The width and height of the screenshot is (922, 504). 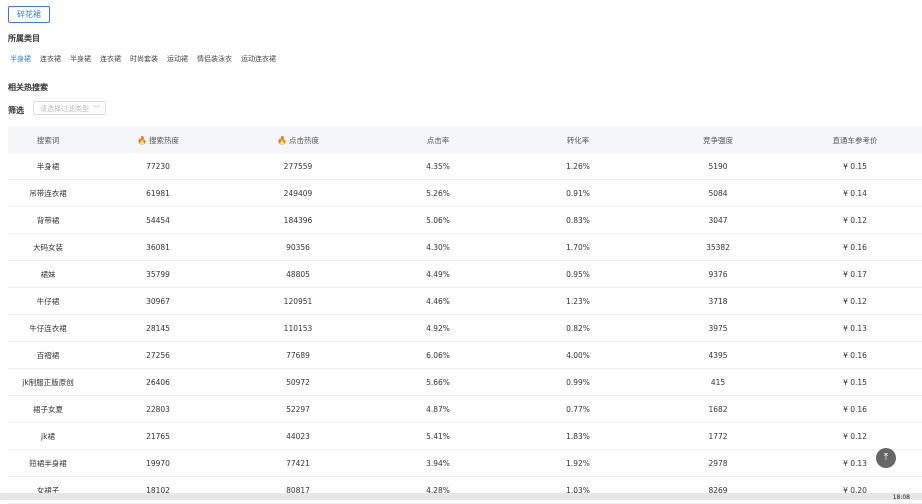 What do you see at coordinates (48, 328) in the screenshot?
I see `search-term-cell: 牛仔连衣裙` at bounding box center [48, 328].